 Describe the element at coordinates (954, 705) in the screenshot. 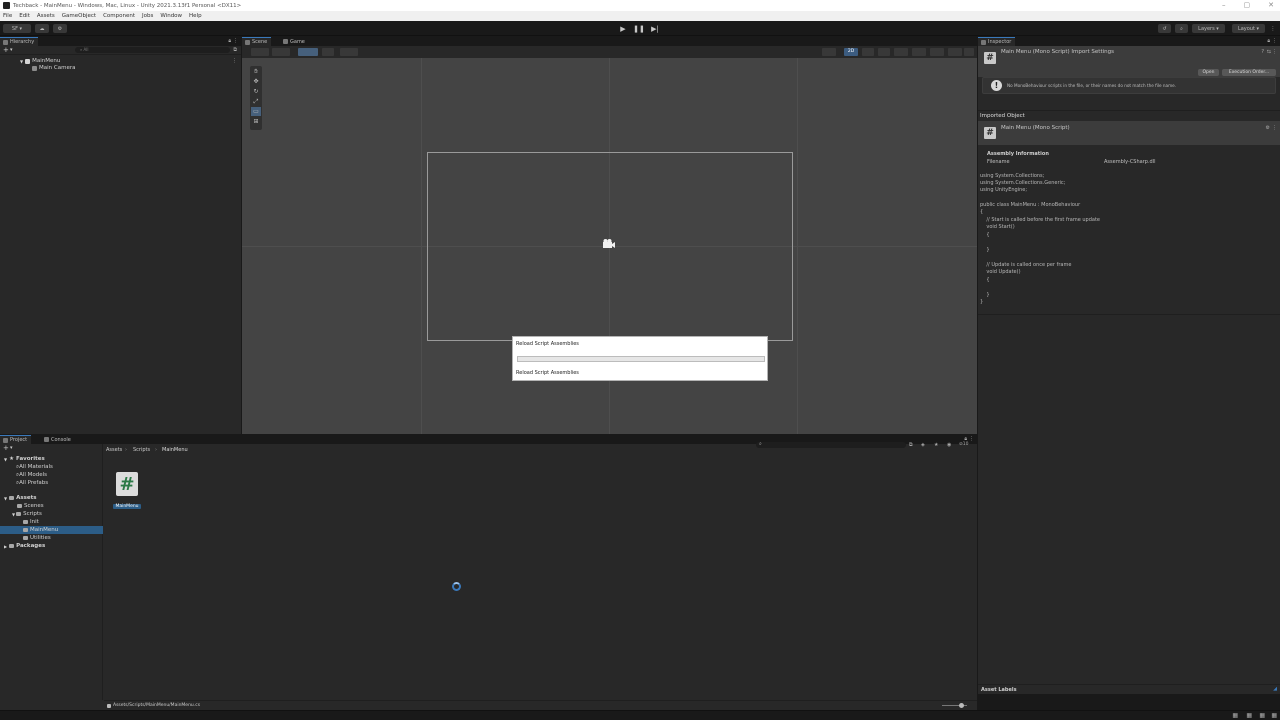

I see `zoom-slider` at that location.